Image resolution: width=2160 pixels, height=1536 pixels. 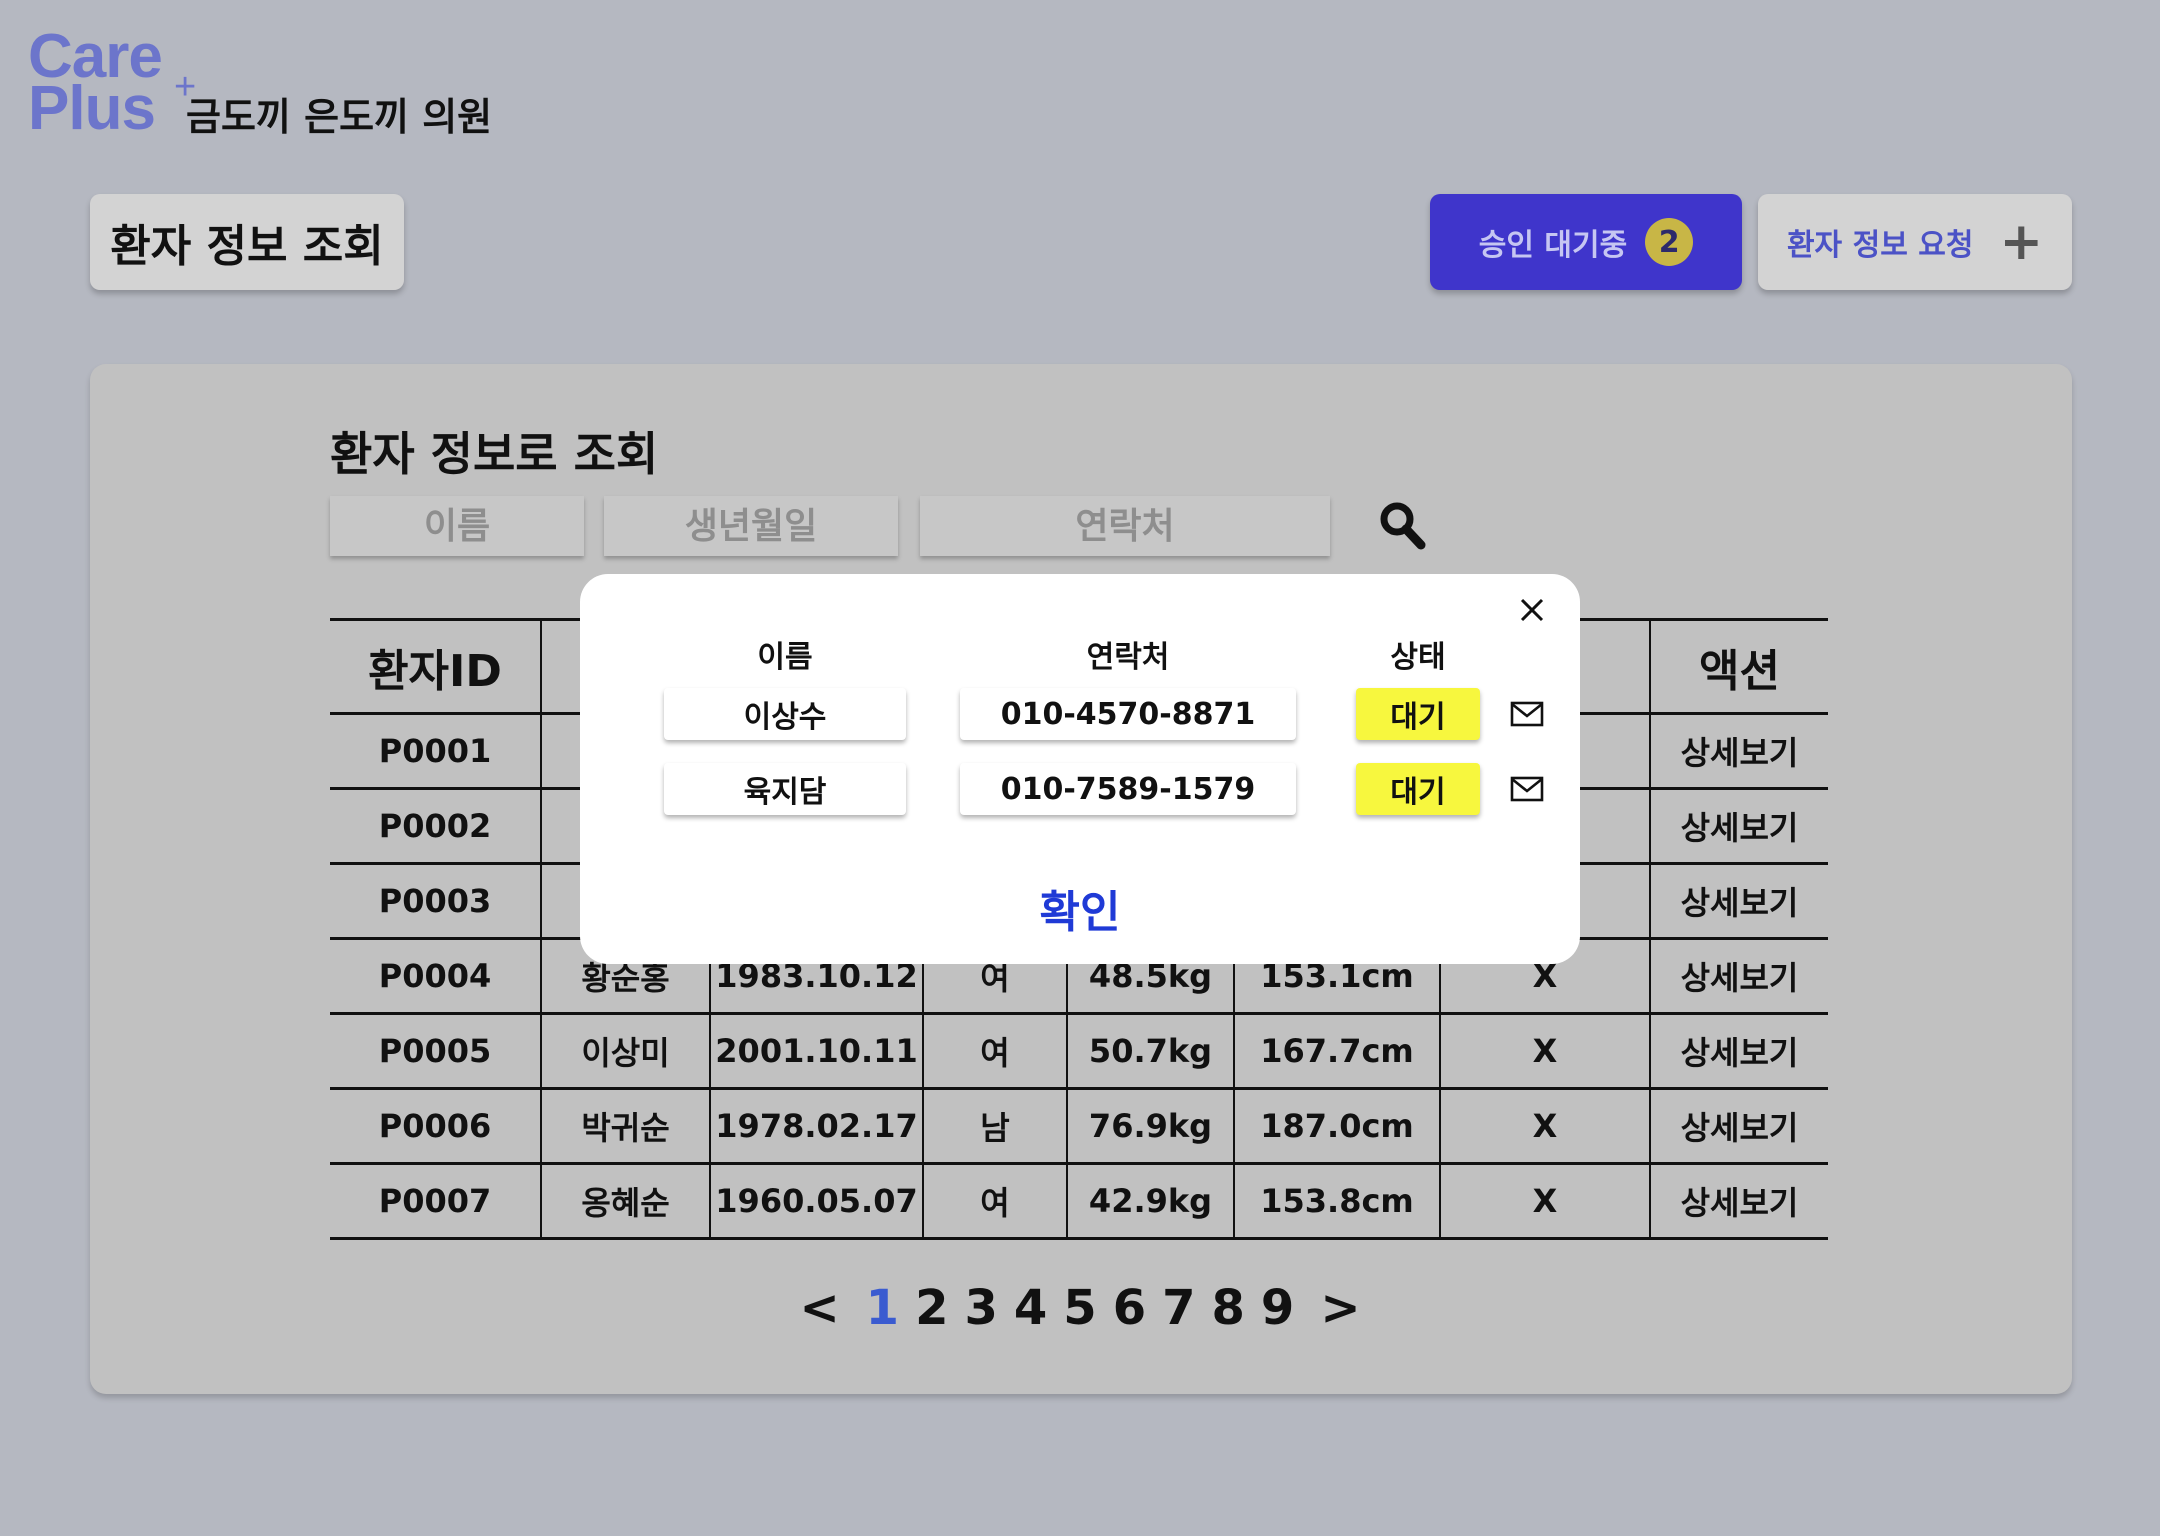 I want to click on phone-search-input, so click(x=1125, y=526).